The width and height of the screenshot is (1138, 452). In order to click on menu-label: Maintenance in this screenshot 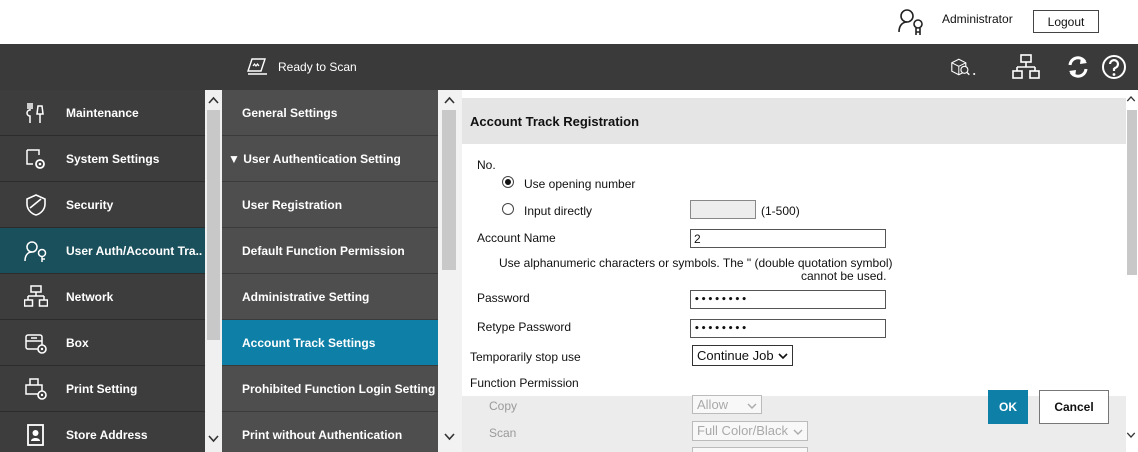, I will do `click(102, 113)`.